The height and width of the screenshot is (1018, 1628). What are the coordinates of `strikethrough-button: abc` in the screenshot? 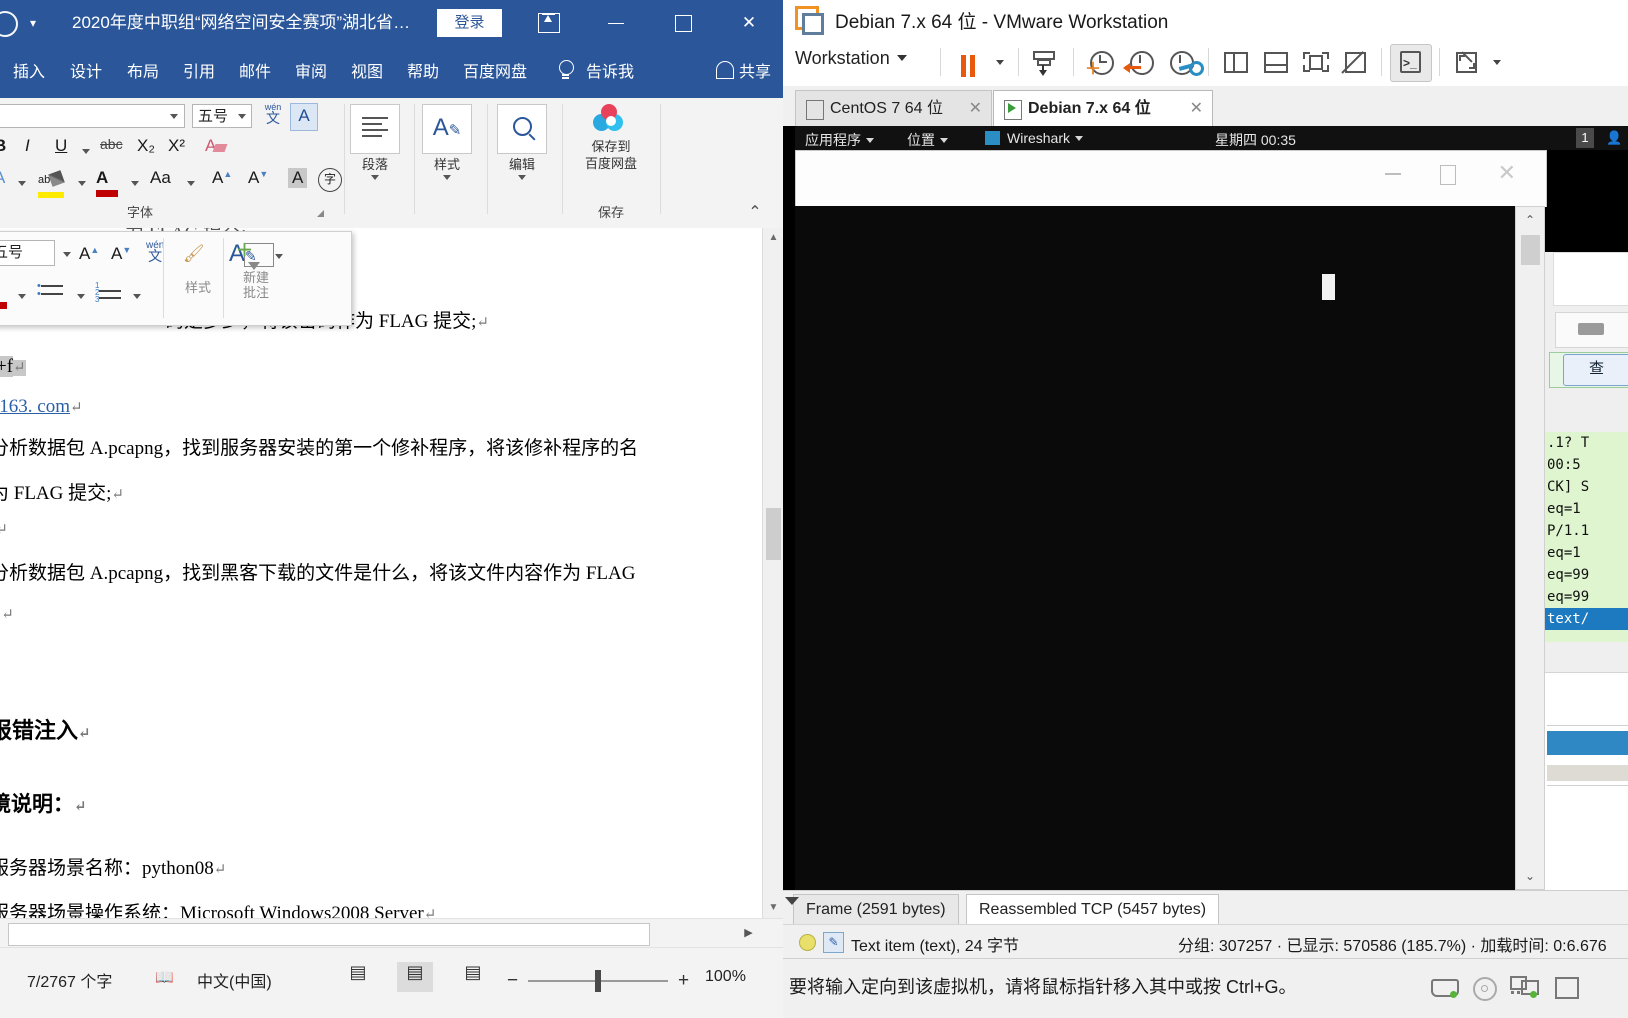 It's located at (111, 144).